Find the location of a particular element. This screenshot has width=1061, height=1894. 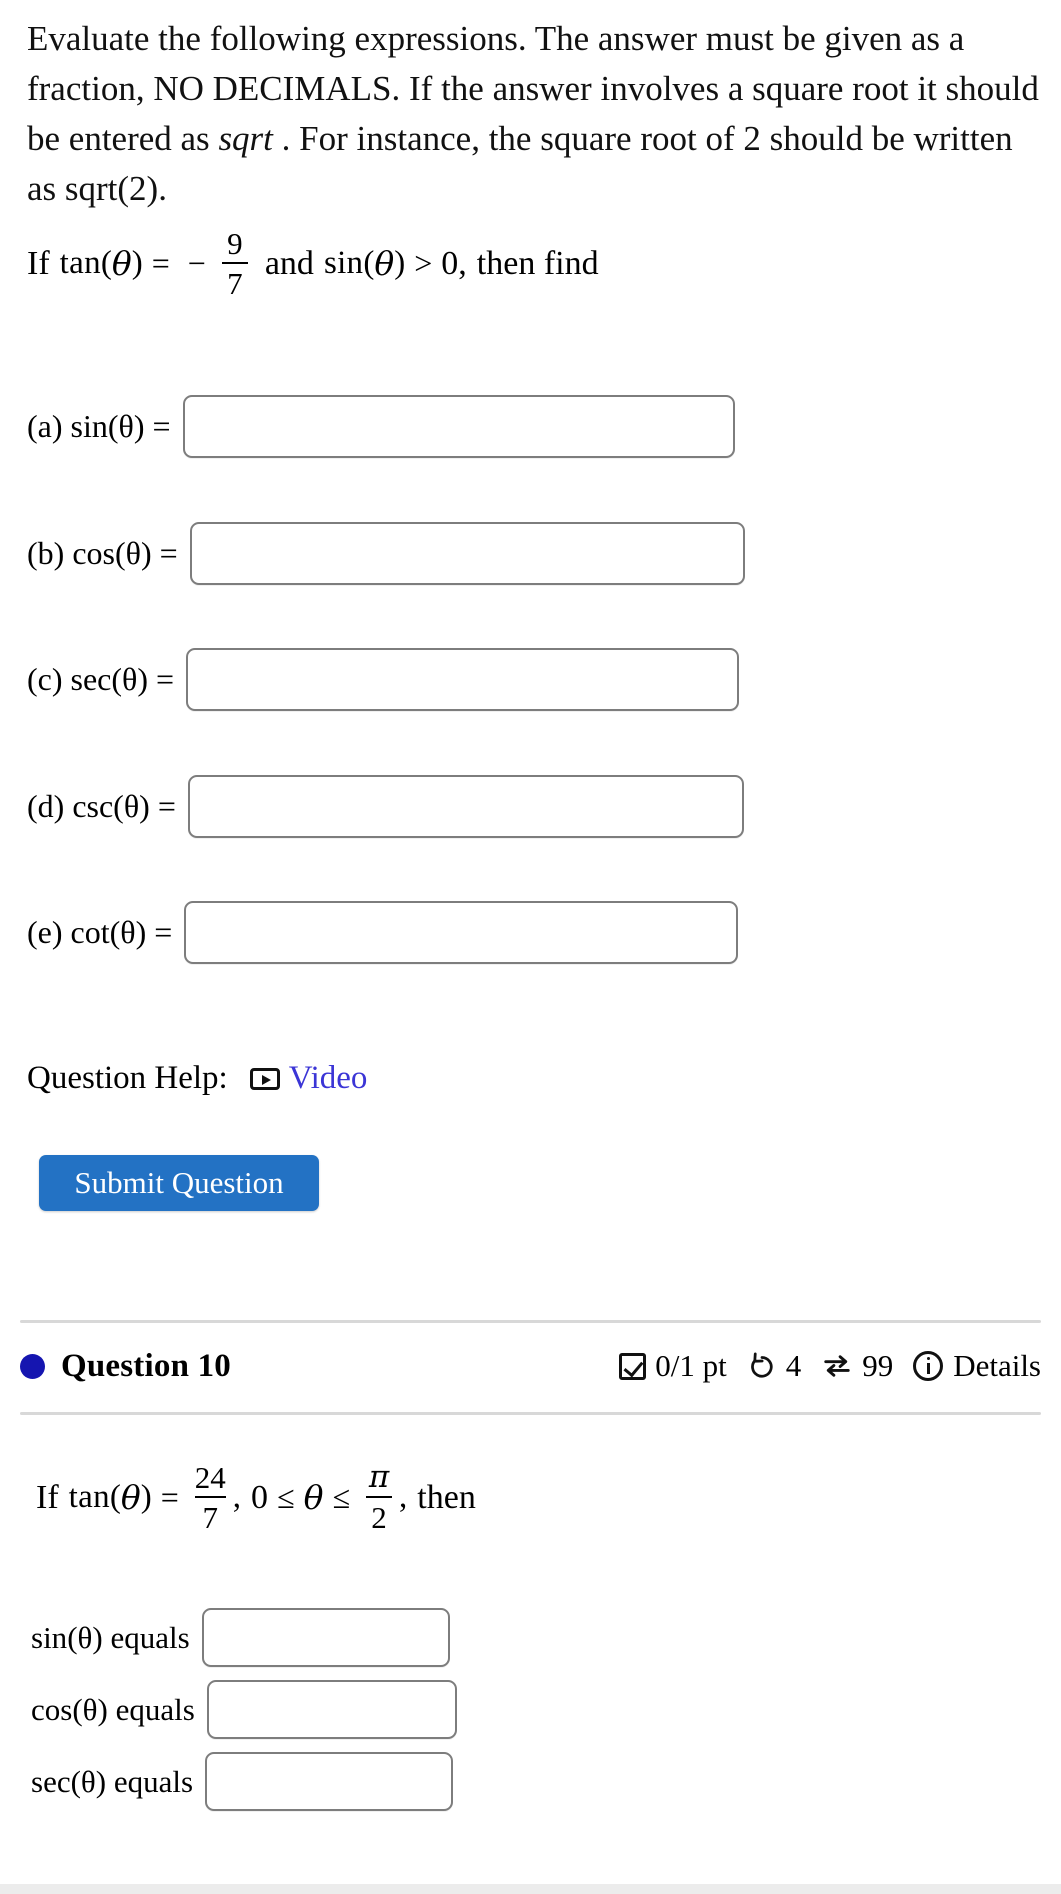

answer-row-d: (d) csc(θ) = is located at coordinates (385, 806).